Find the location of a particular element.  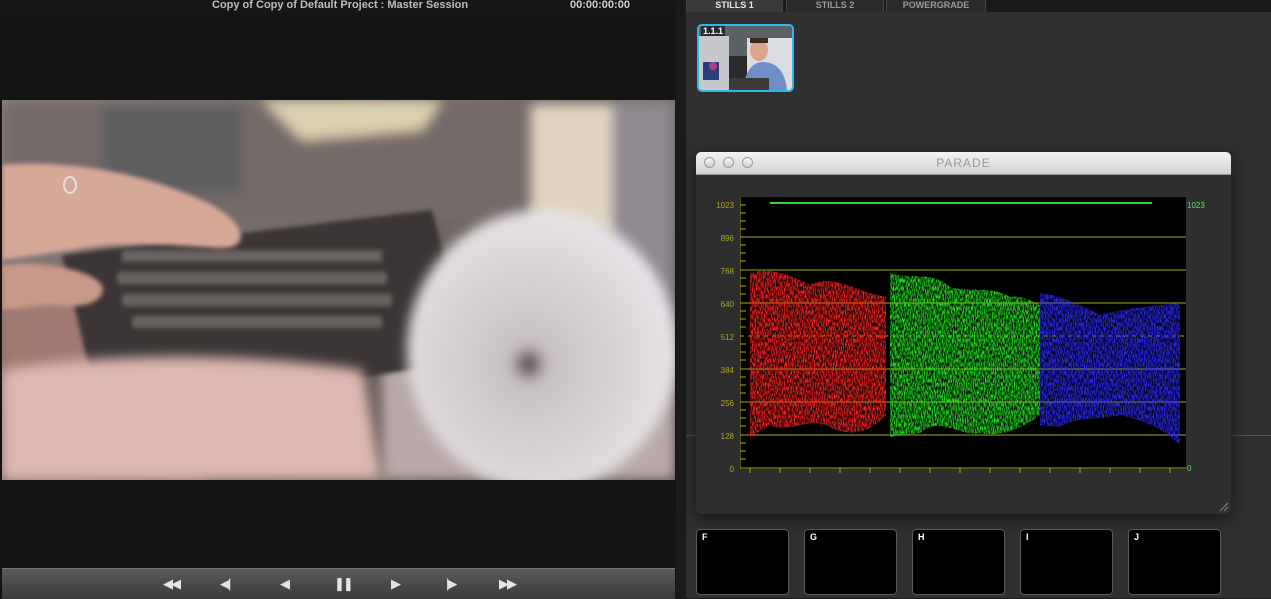

memory-slot-label: I is located at coordinates (1027, 537).